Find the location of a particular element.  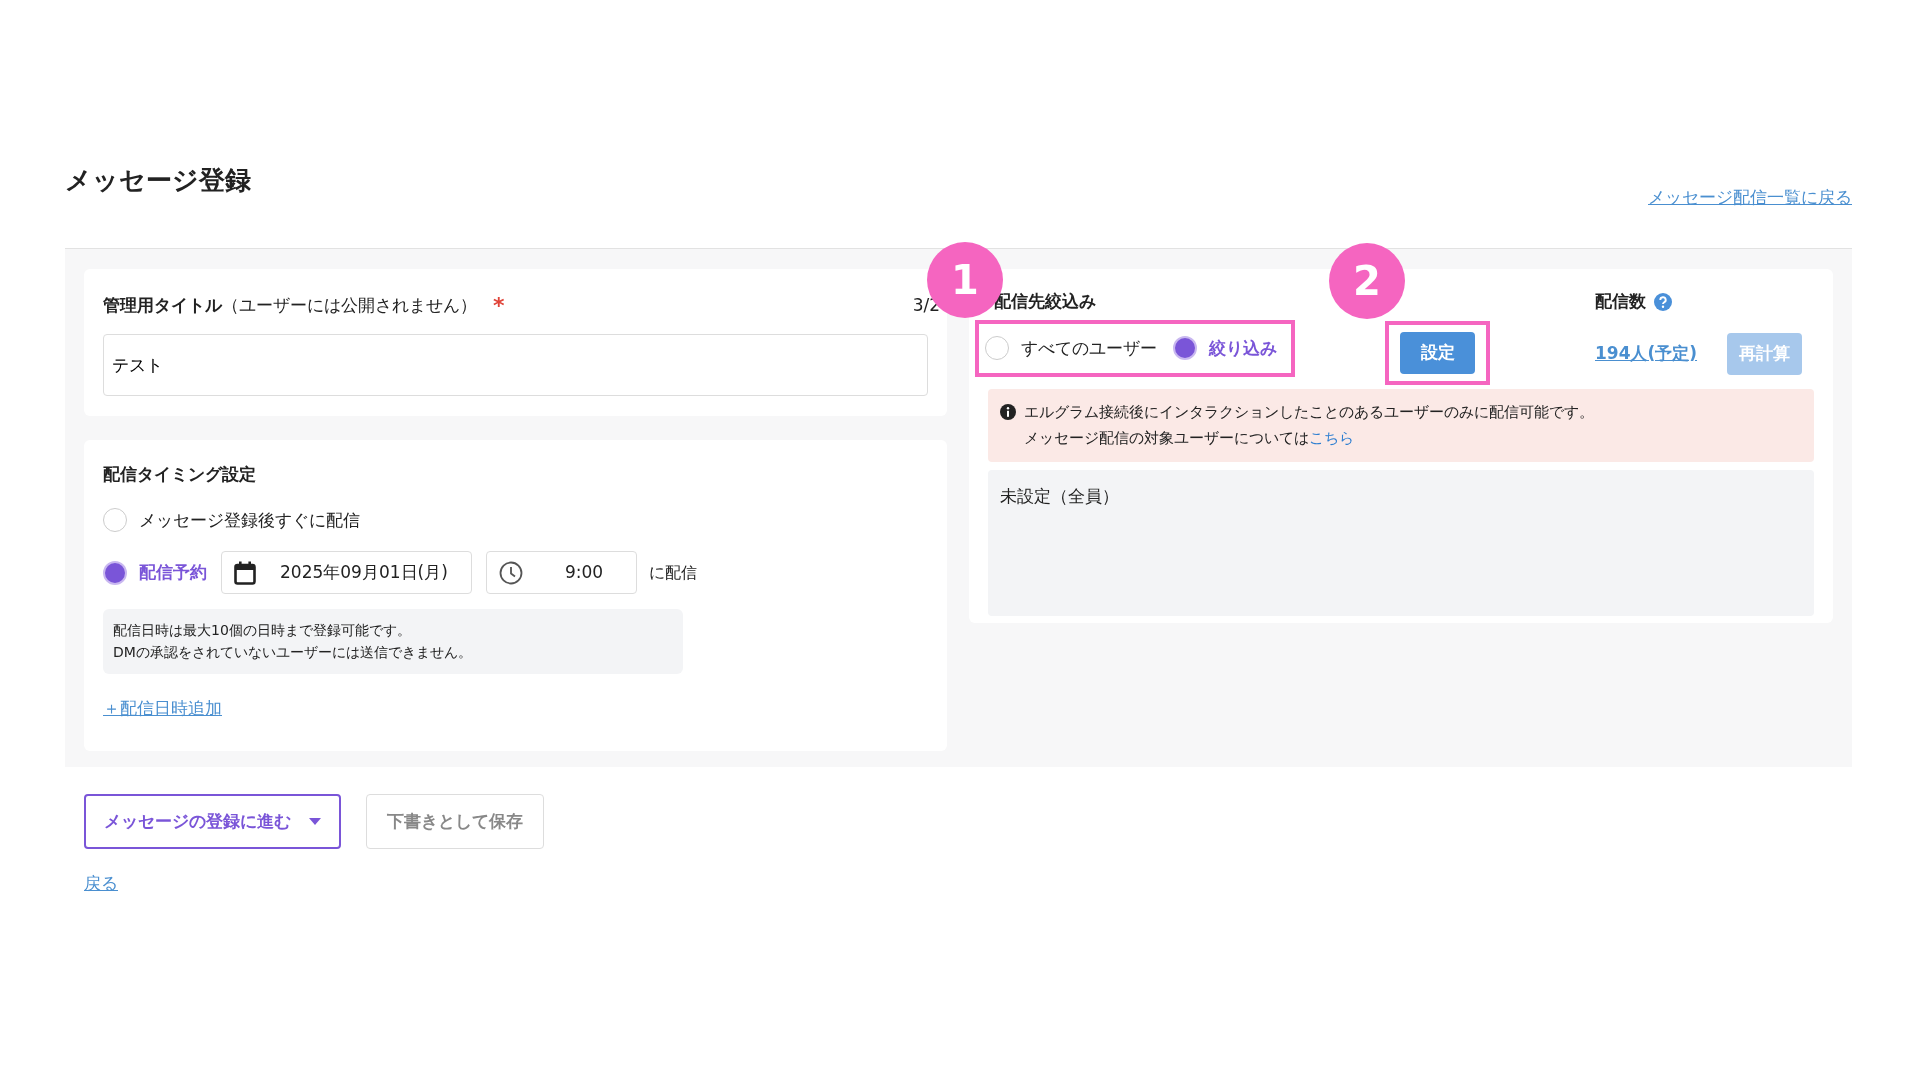

save-draft-button: 下書きとして保存 is located at coordinates (455, 822).